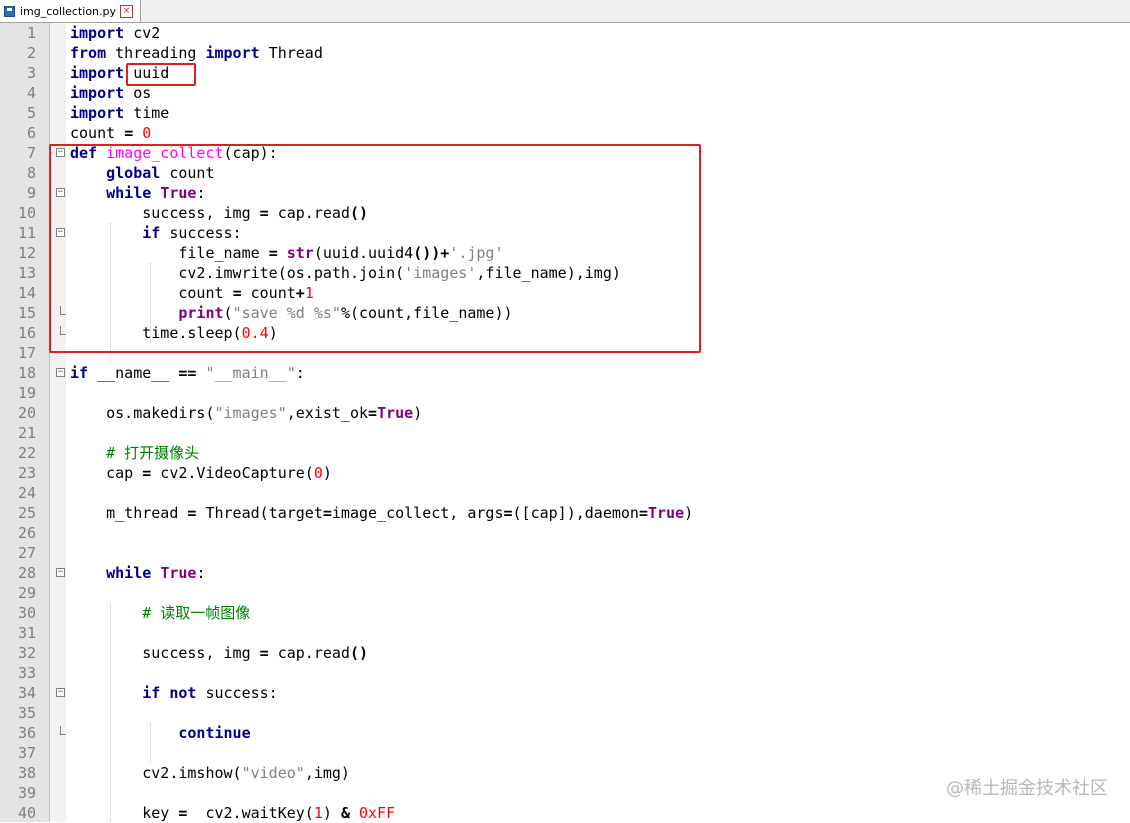 The image size is (1130, 823). Describe the element at coordinates (26, 553) in the screenshot. I see `line-number: 27` at that location.